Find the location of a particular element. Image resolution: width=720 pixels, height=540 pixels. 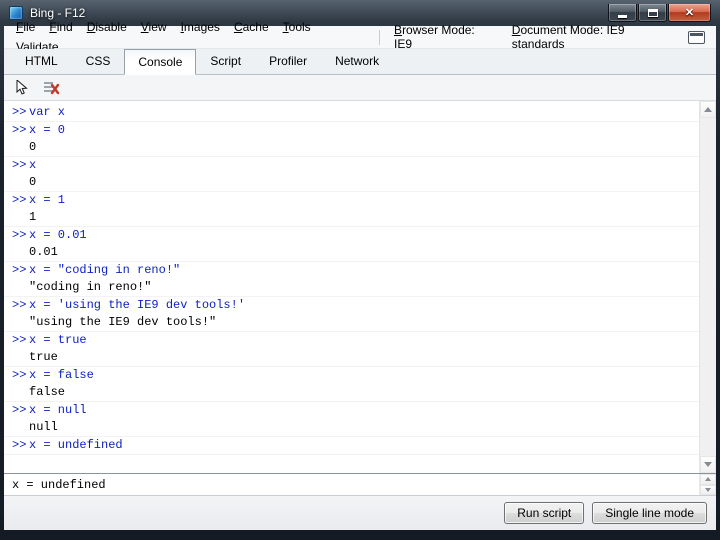

console-command: x = 1 is located at coordinates (47, 200).